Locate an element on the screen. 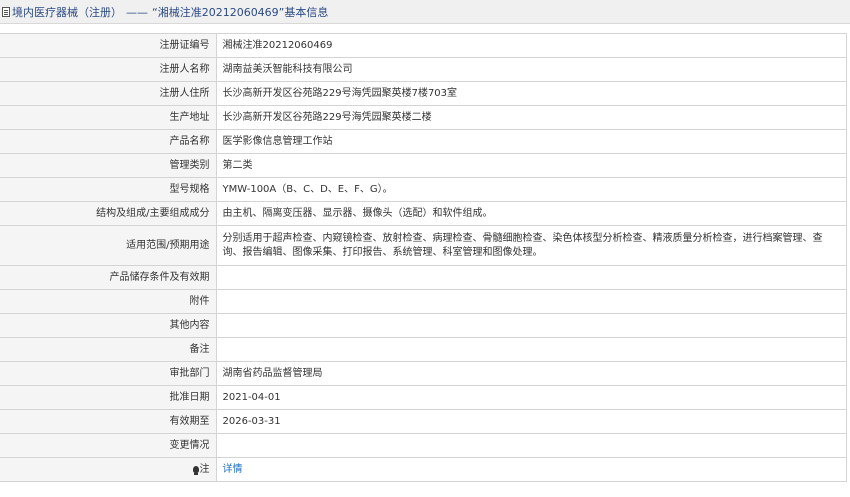 The image size is (850, 497). page-header: 境内医疗器械（注册） —— “湘械注准20212060469”基本信息 is located at coordinates (425, 12).